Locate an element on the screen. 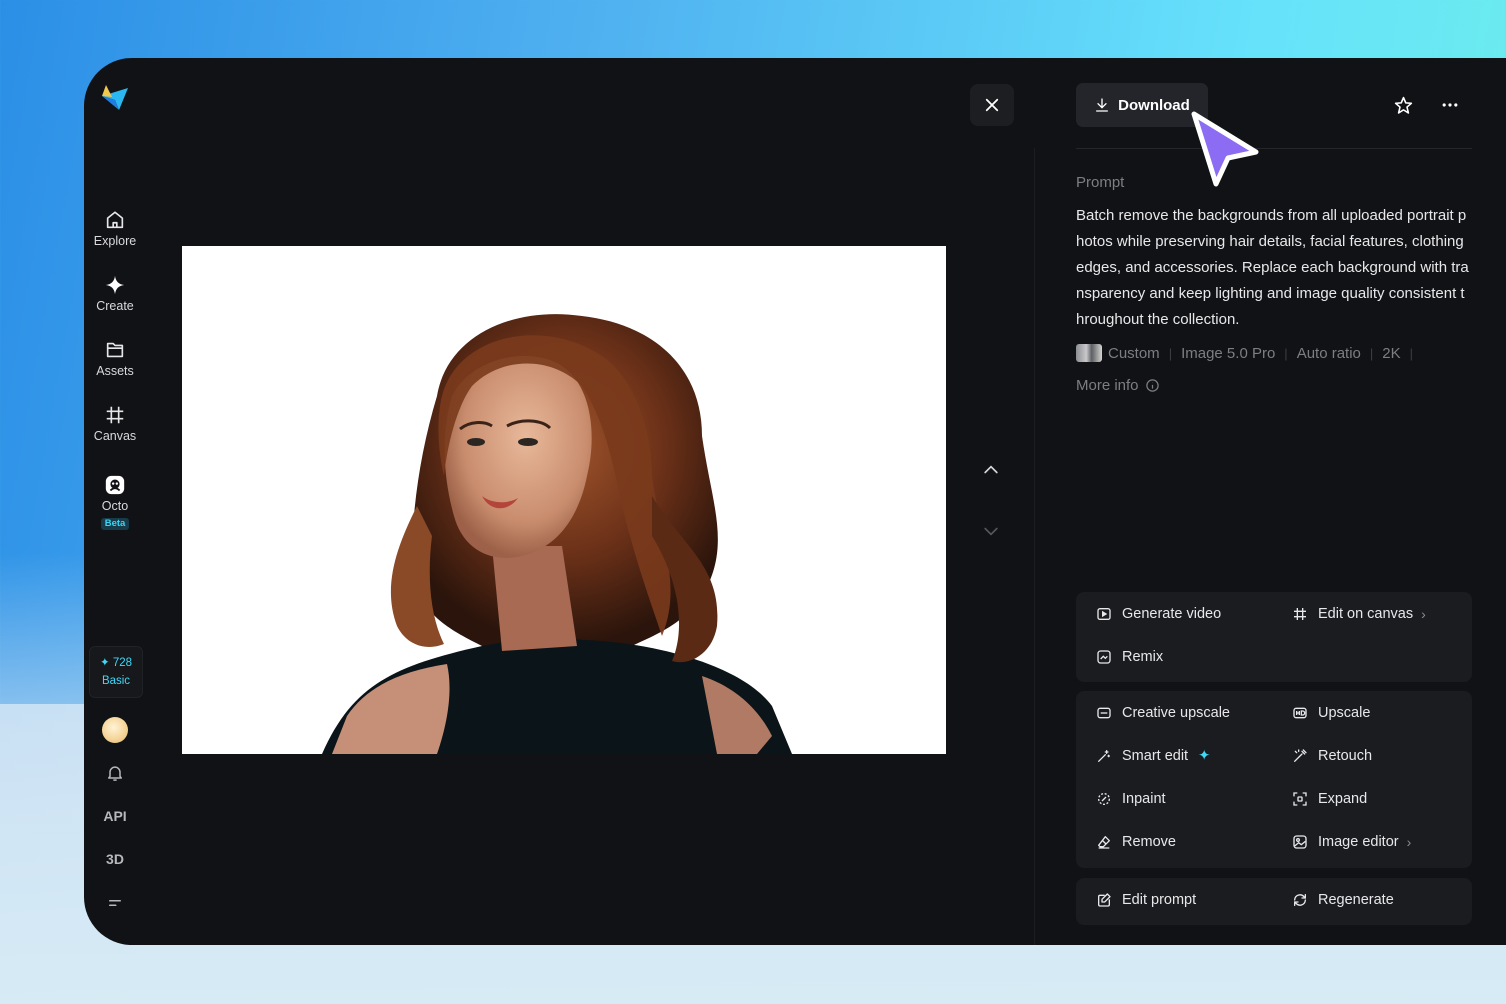  refresh-icon is located at coordinates (1300, 900).